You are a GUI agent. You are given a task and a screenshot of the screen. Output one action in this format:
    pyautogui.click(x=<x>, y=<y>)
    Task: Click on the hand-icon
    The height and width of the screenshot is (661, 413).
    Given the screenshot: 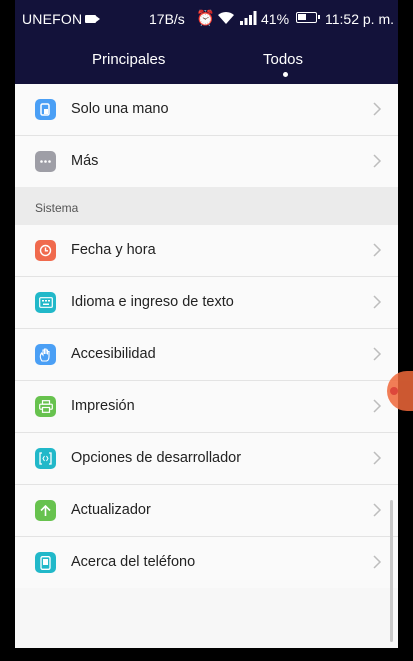 What is the action you would take?
    pyautogui.click(x=45, y=354)
    